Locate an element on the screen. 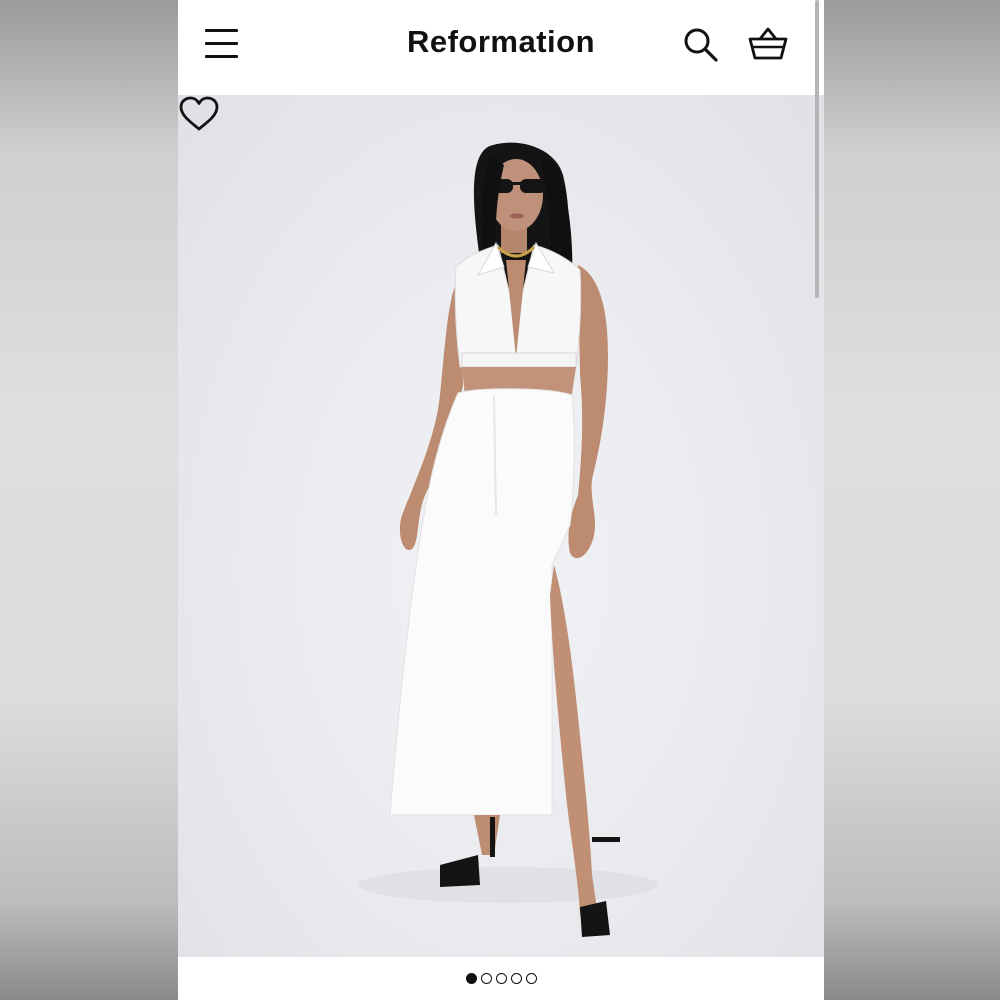 This screenshot has width=1000, height=1000. carousel-pagination is located at coordinates (501, 978).